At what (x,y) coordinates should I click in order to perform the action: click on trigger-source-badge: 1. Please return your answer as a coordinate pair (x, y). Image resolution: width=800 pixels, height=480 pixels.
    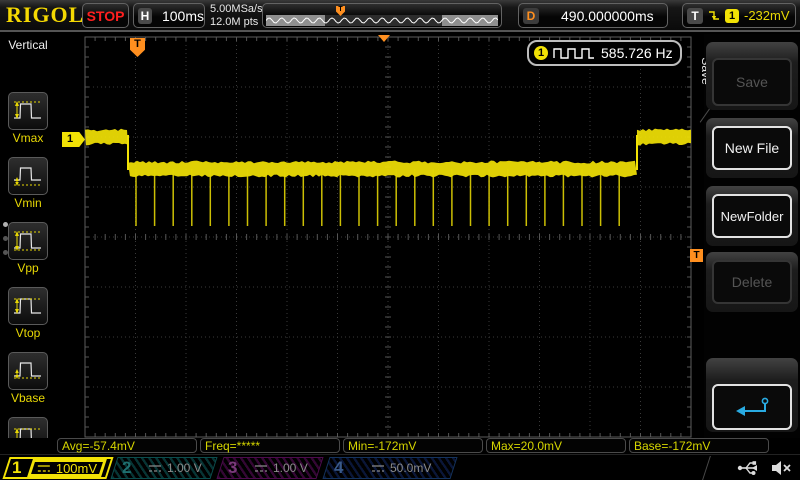
    Looking at the image, I should click on (732, 15).